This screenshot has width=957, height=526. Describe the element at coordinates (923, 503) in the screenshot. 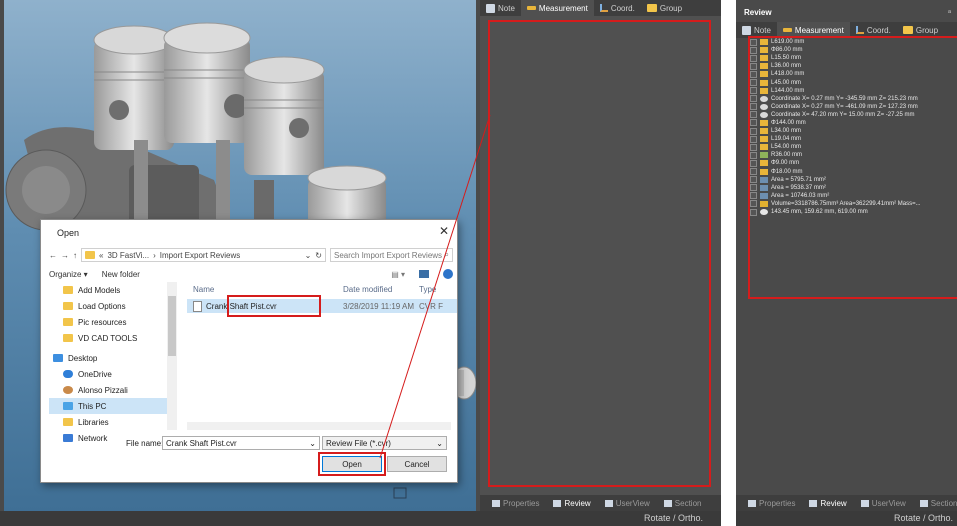

I see `section-icon` at that location.